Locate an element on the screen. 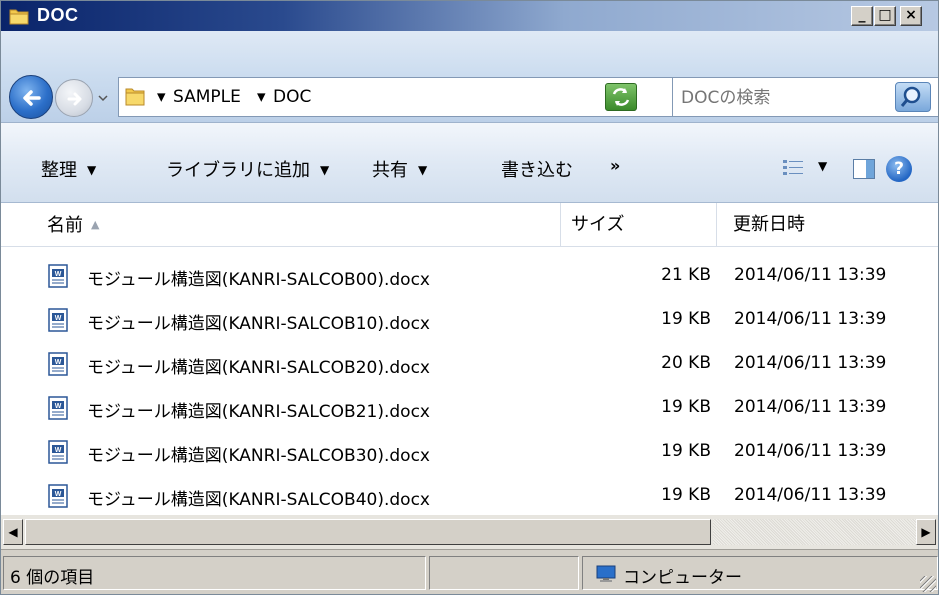 This screenshot has height=595, width=939. search-box is located at coordinates (805, 97).